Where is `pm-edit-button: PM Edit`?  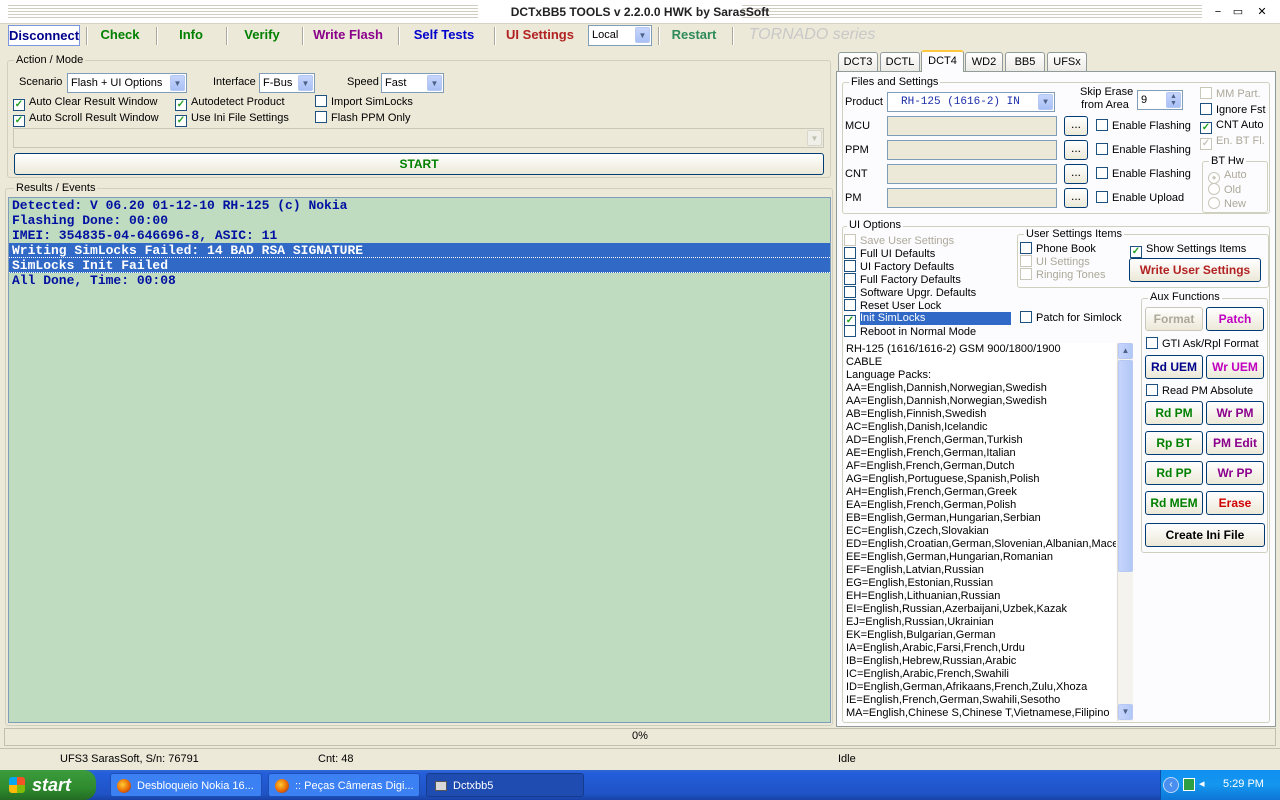 pm-edit-button: PM Edit is located at coordinates (1235, 443).